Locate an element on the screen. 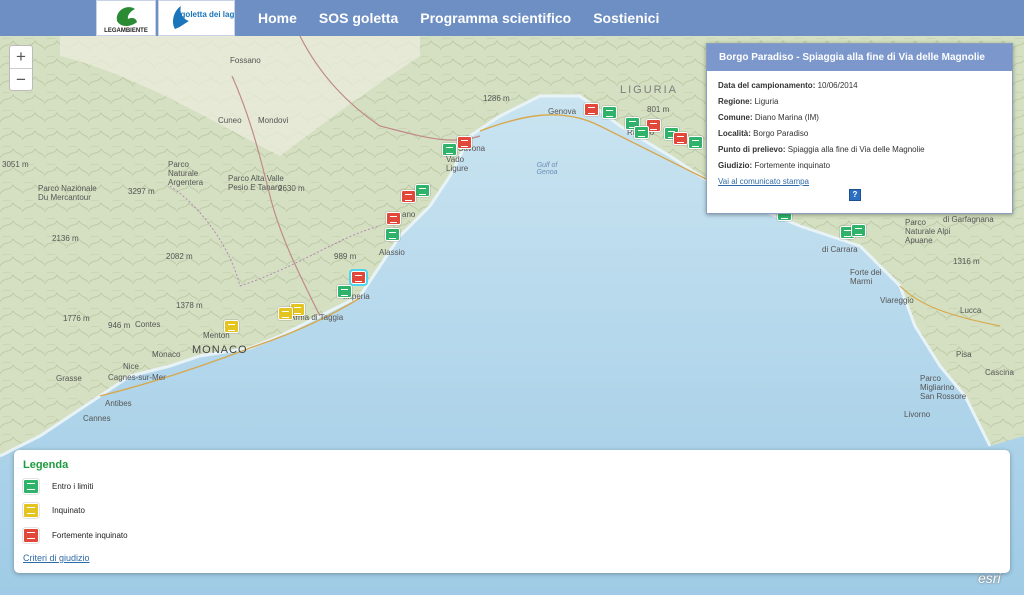  label-elev-946: 946 m is located at coordinates (119, 325).